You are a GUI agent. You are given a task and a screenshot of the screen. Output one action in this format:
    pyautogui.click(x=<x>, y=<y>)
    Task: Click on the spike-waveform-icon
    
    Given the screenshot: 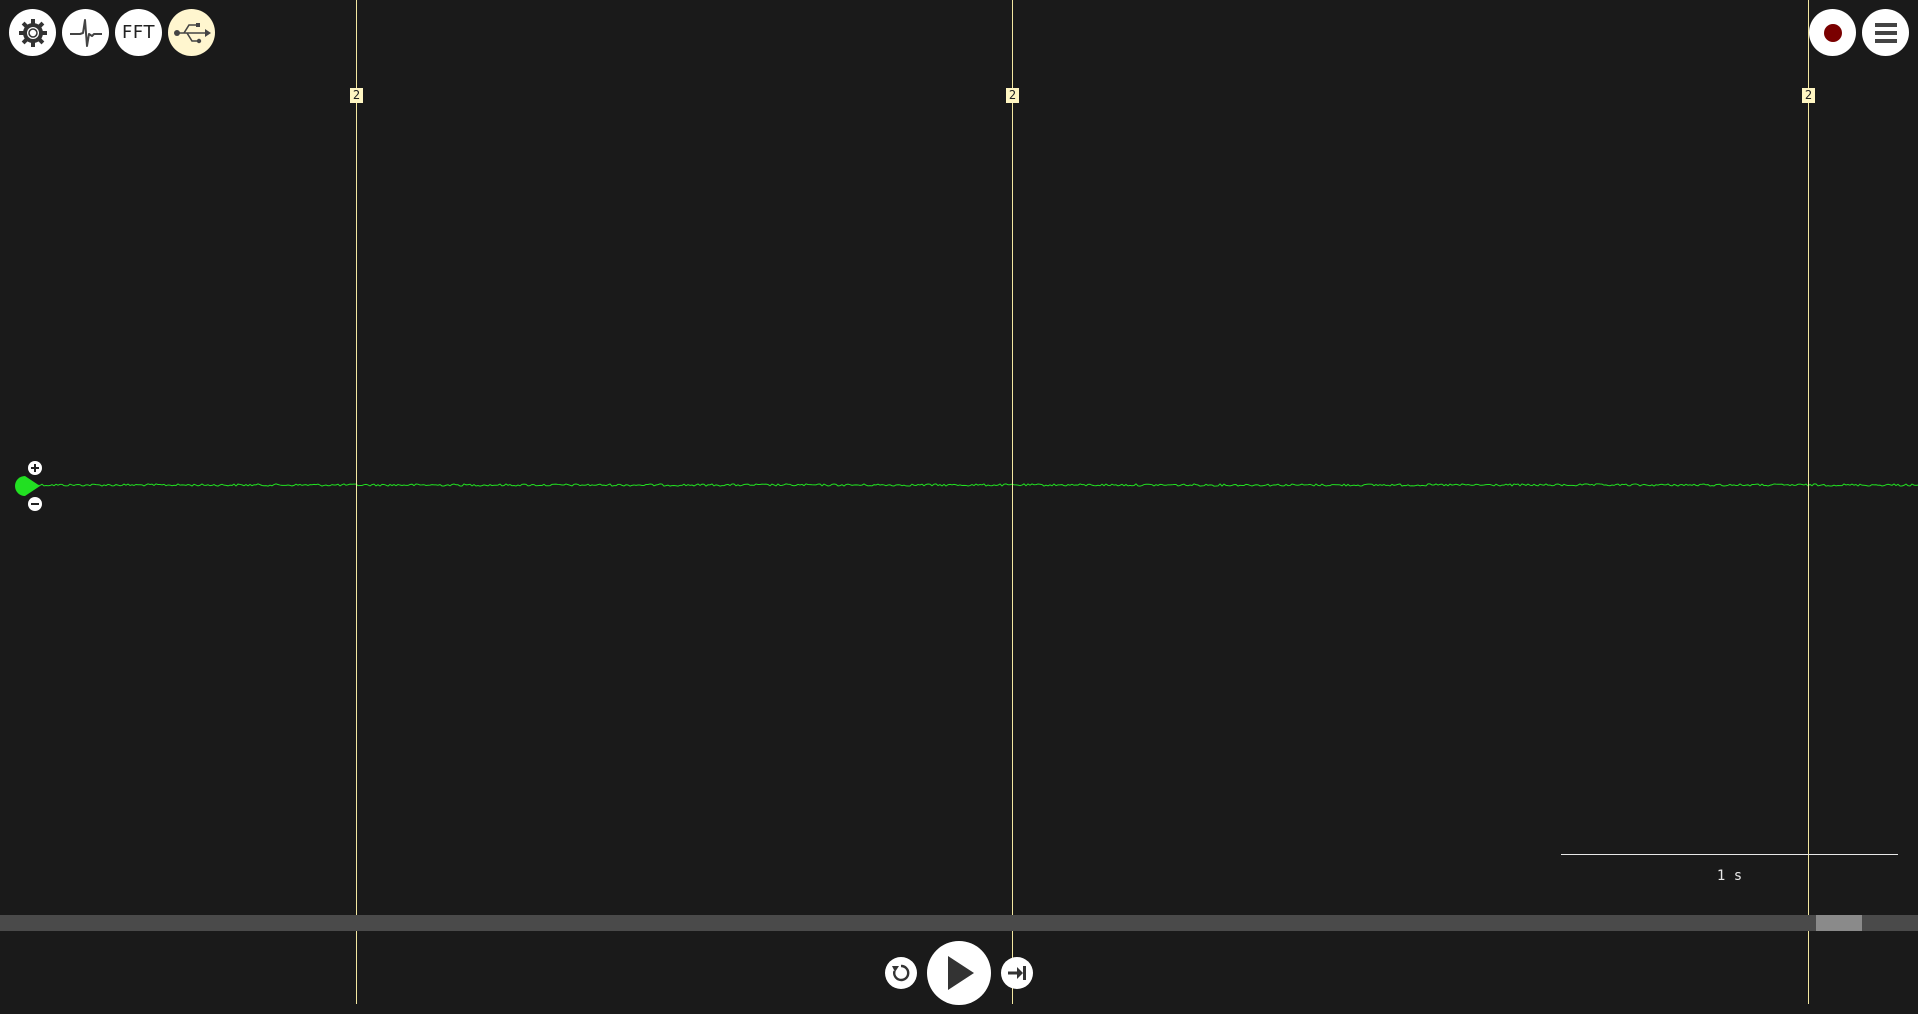 What is the action you would take?
    pyautogui.click(x=85, y=32)
    